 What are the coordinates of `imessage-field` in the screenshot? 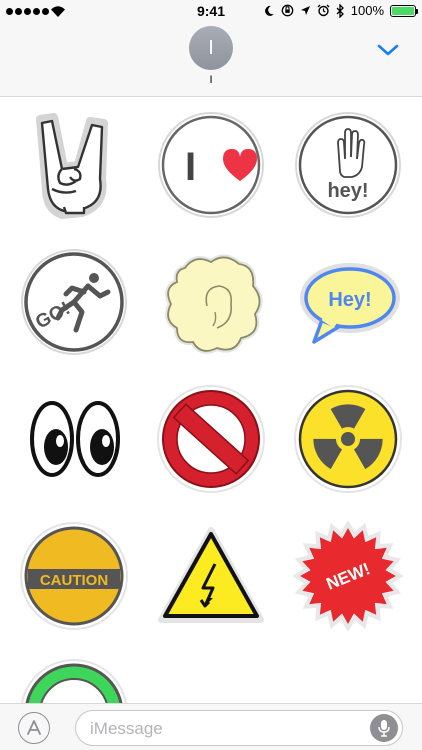 It's located at (239, 728).